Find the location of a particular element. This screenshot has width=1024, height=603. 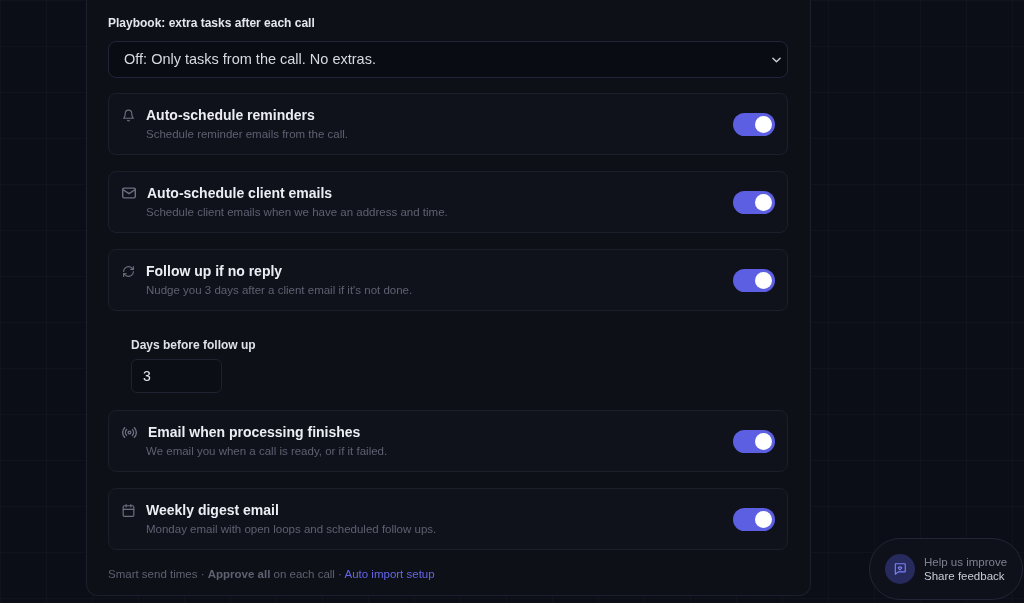

field-label: Days before follow up is located at coordinates (194, 345).